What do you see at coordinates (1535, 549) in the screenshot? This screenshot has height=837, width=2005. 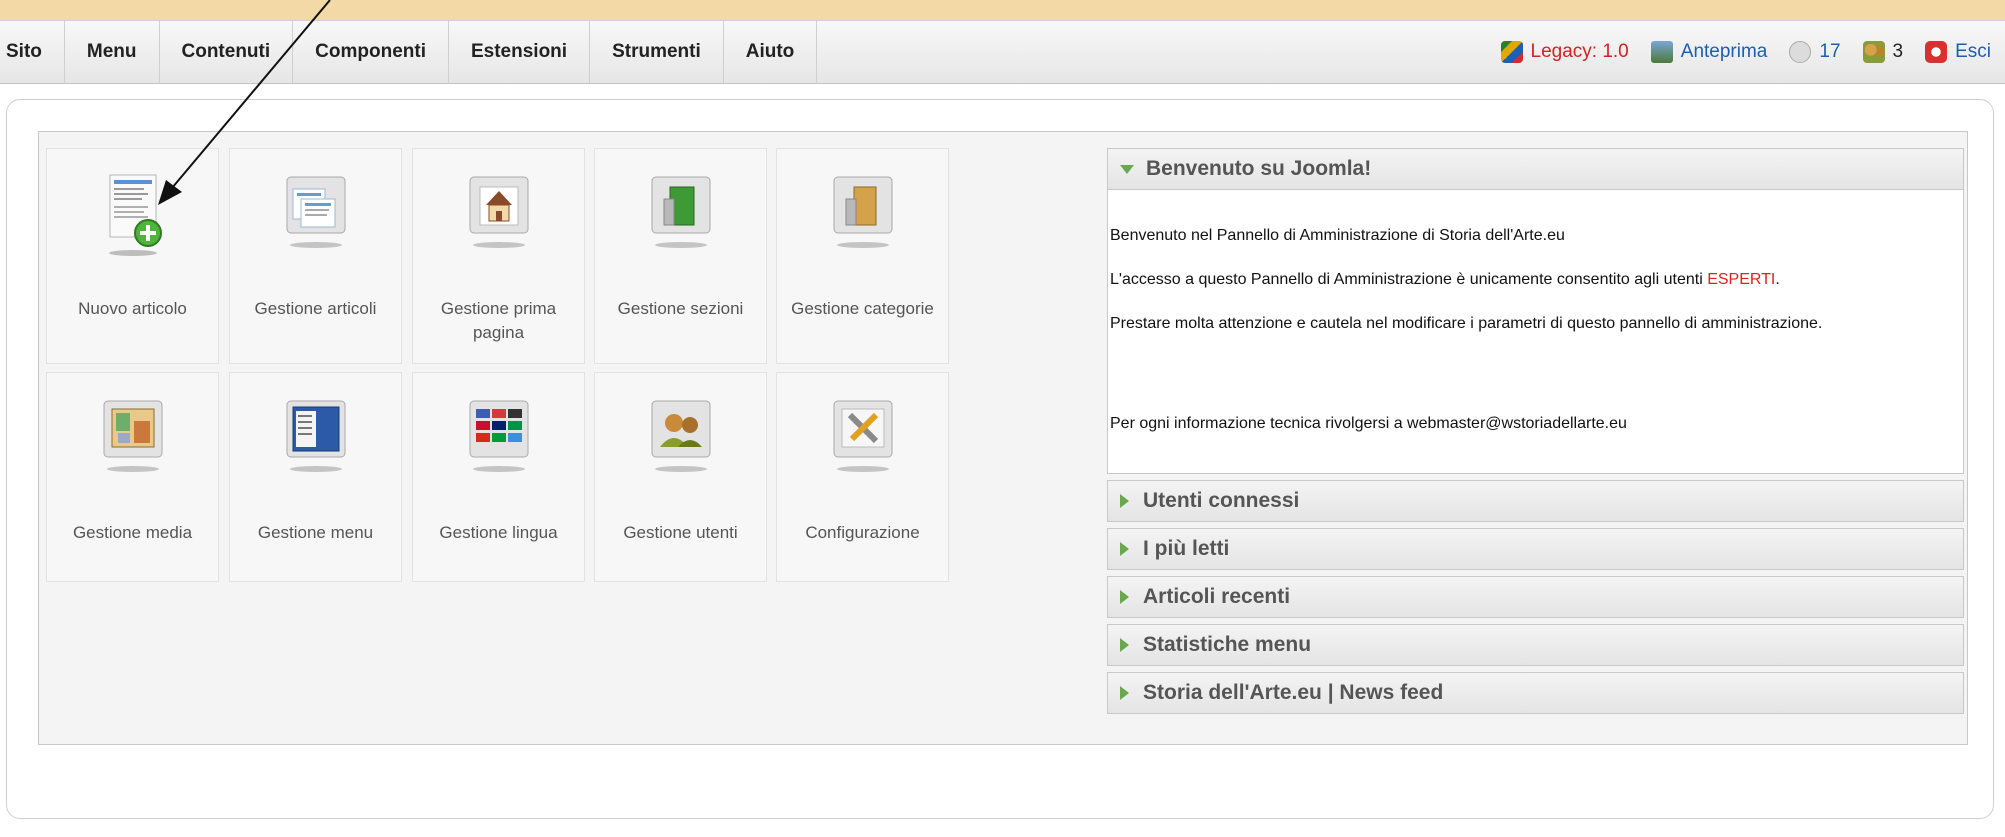 I see `pane-piu-letti: I più letti` at bounding box center [1535, 549].